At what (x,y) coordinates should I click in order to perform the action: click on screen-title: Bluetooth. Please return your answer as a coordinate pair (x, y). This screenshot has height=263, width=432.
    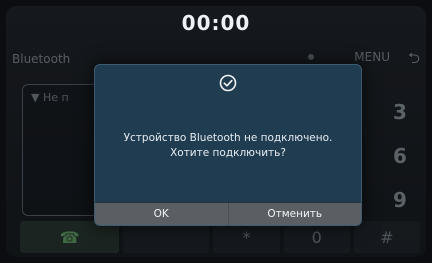
    Looking at the image, I should click on (41, 59).